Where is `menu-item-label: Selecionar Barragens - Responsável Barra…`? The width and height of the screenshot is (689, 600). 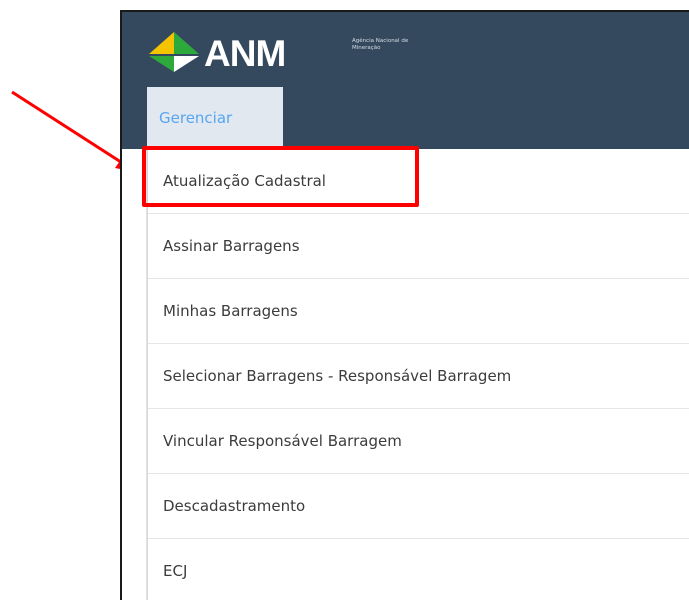
menu-item-label: Selecionar Barragens - Responsável Barra… is located at coordinates (337, 376).